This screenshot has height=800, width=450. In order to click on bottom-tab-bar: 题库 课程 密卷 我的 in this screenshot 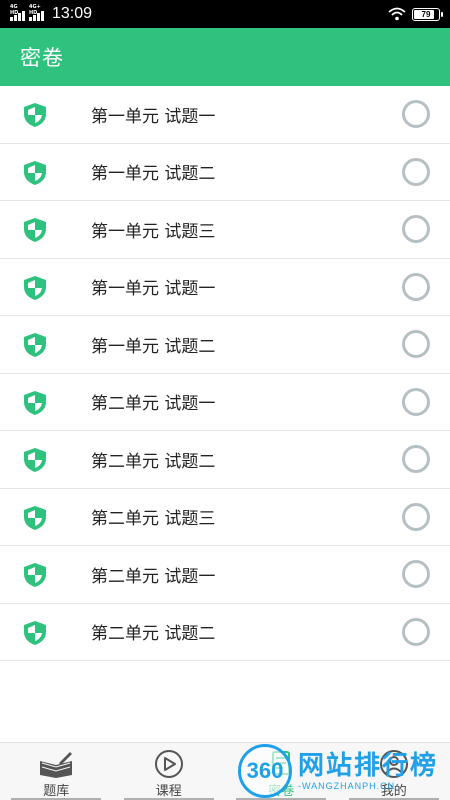, I will do `click(225, 771)`.